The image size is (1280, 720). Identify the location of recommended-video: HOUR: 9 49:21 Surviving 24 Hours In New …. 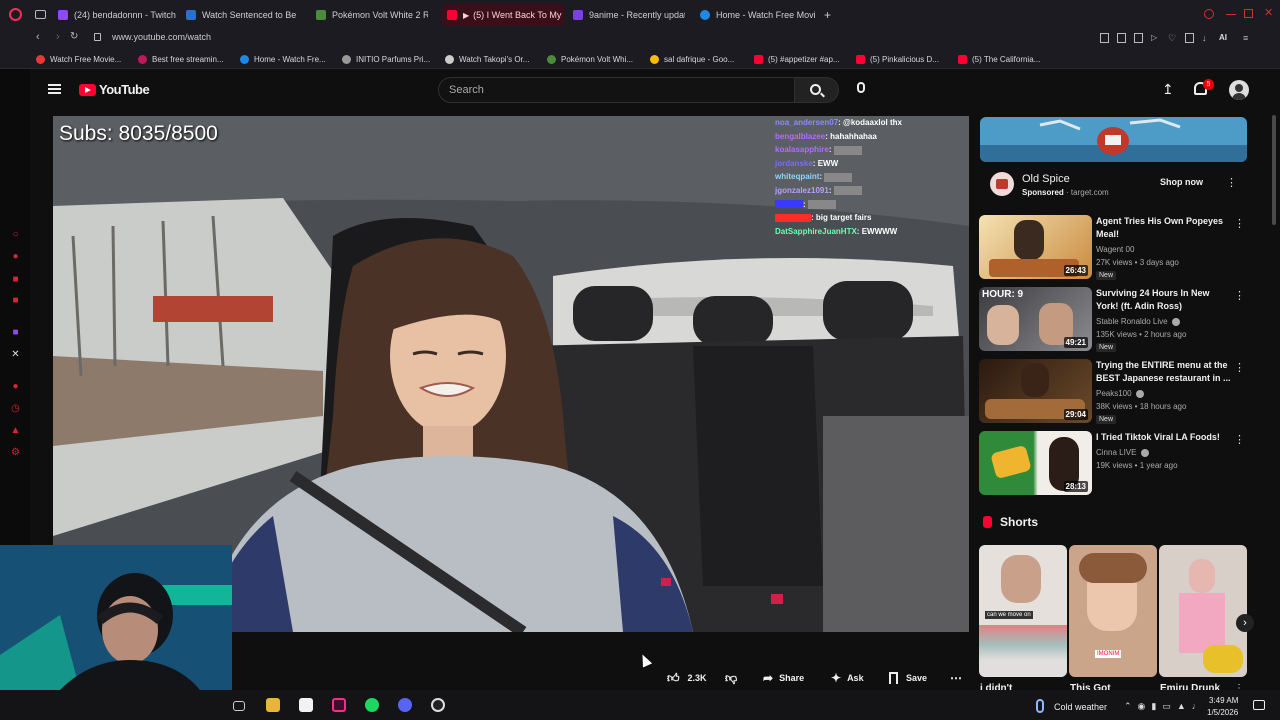
(1114, 319).